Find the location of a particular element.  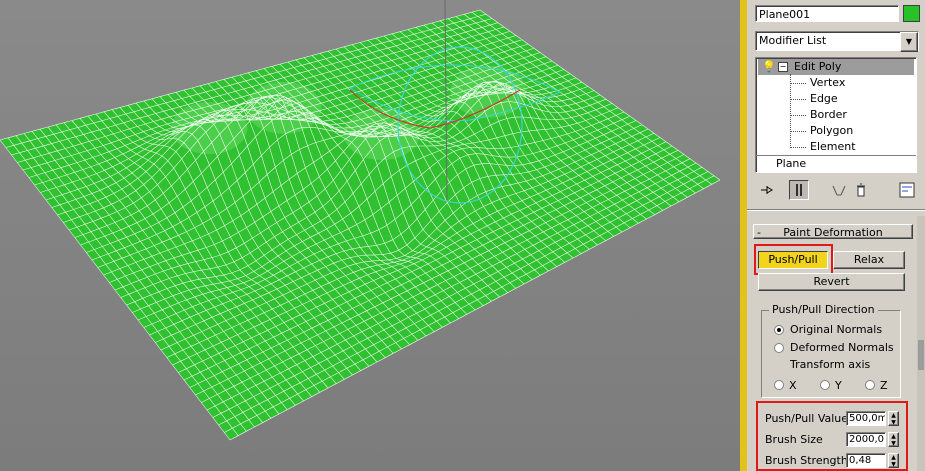

radio-z-axis is located at coordinates (870, 385).